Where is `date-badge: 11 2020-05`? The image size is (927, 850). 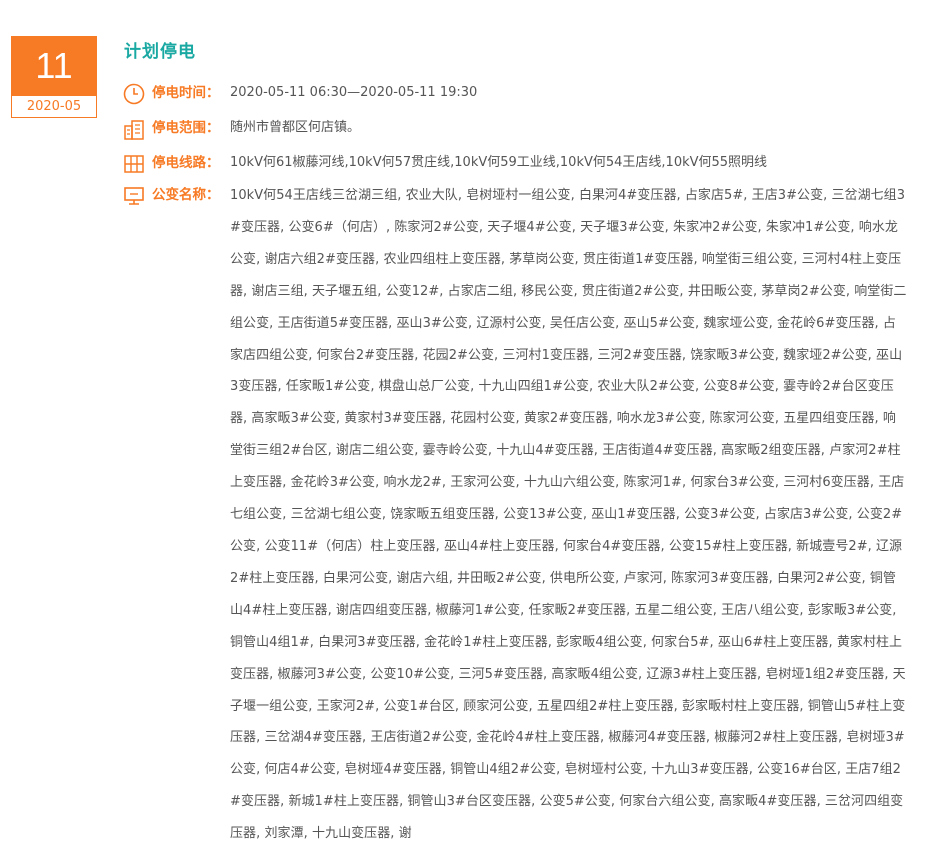 date-badge: 11 2020-05 is located at coordinates (54, 77).